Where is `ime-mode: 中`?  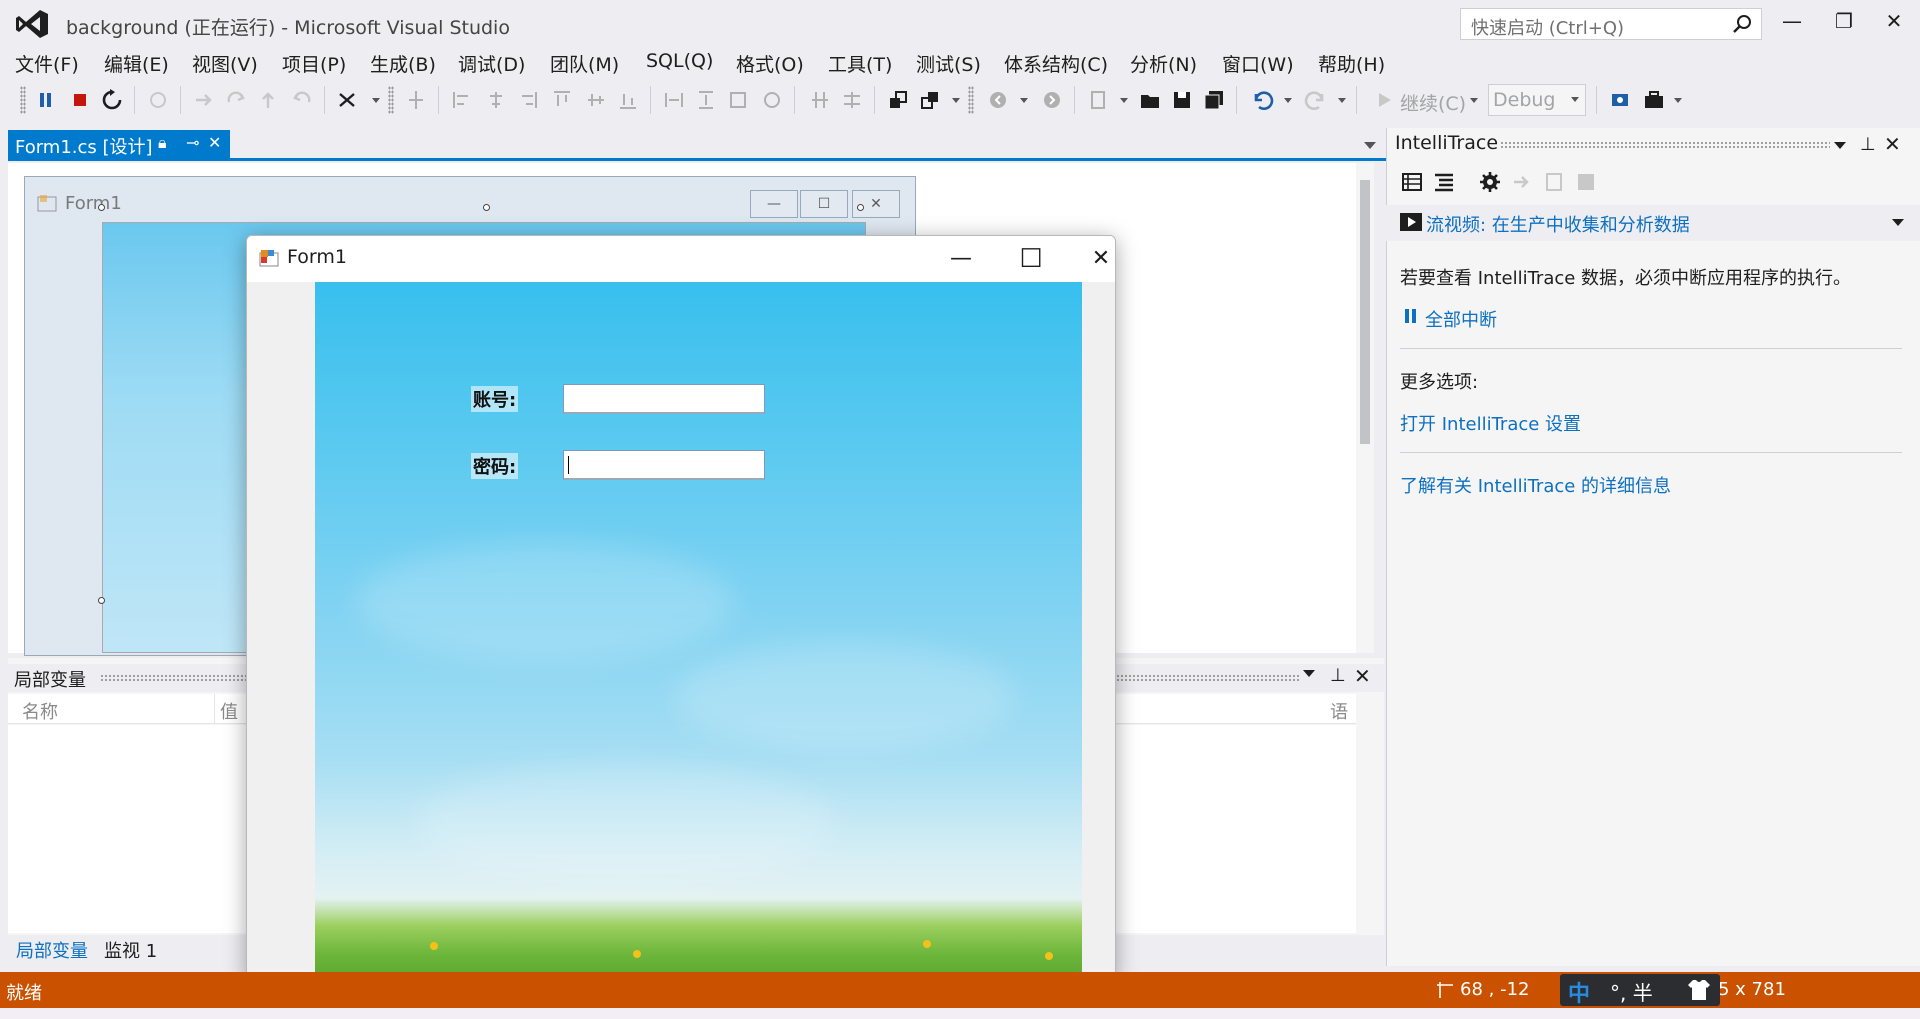
ime-mode: 中 is located at coordinates (1579, 992).